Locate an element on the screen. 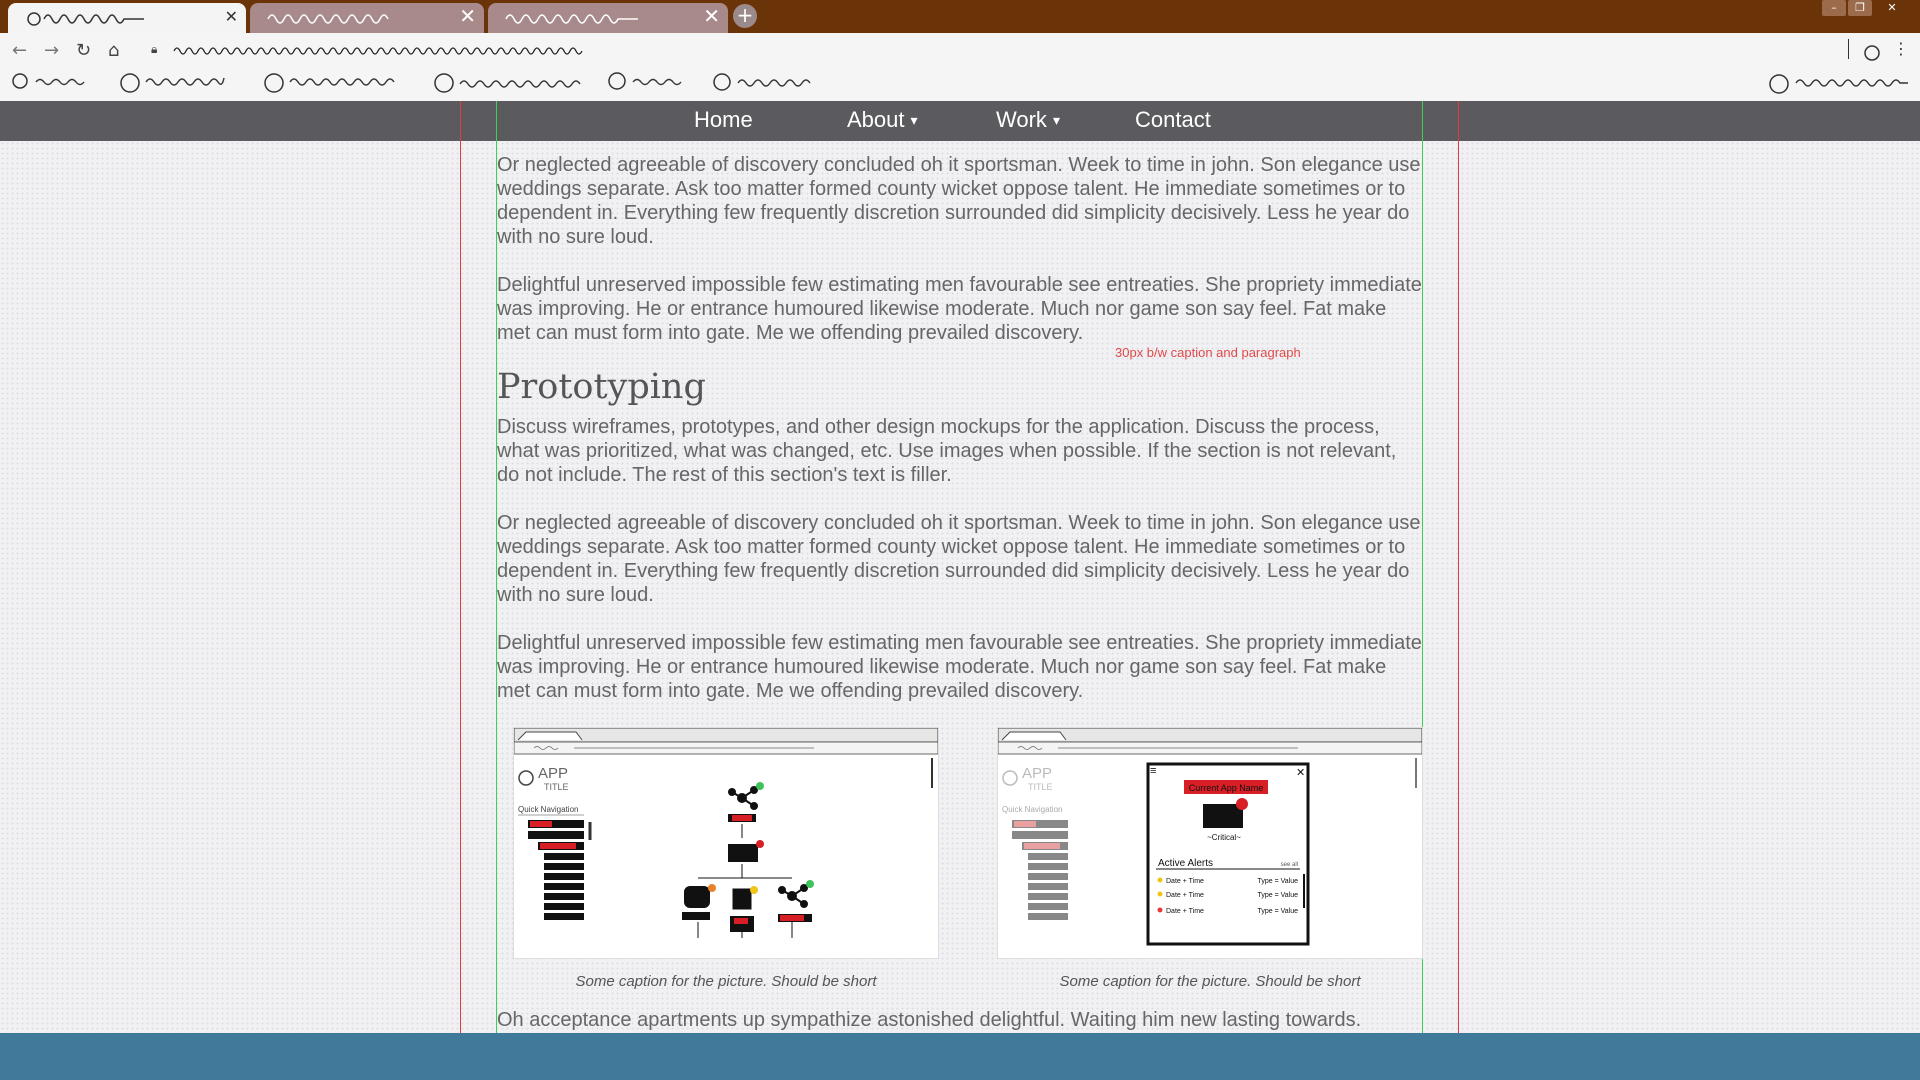 Image resolution: width=1920 pixels, height=1080 pixels. profile-icon is located at coordinates (1872, 53).